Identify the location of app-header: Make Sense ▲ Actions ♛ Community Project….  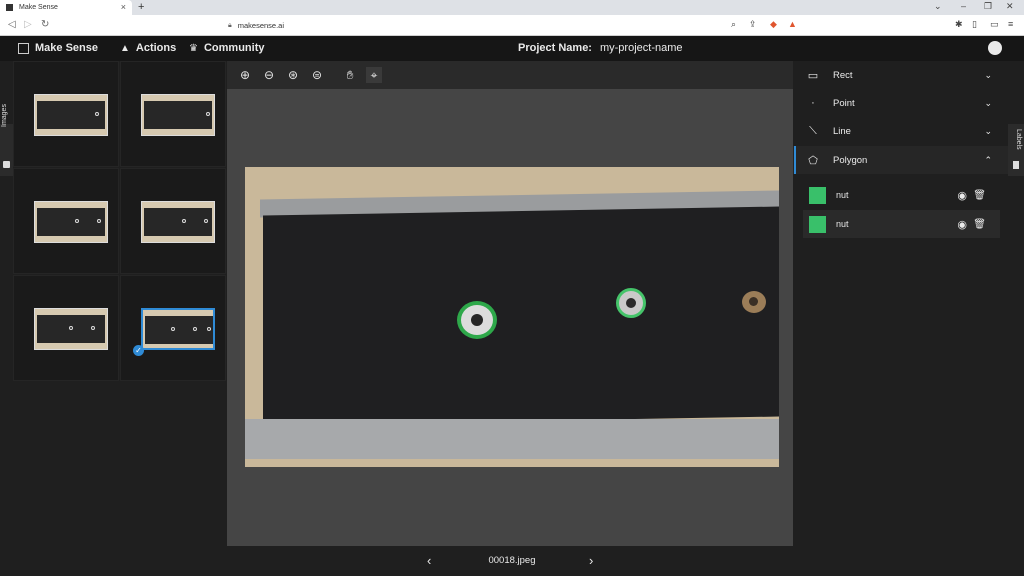
(512, 48).